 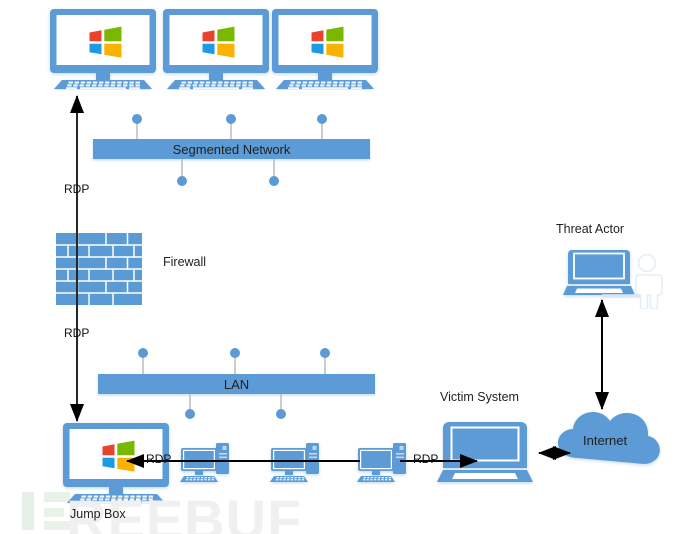 I want to click on threat-actor-node, so click(x=613, y=279).